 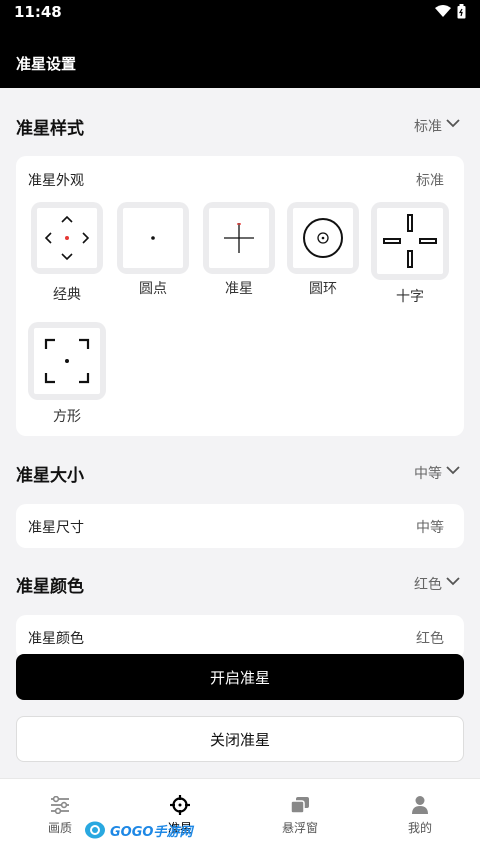 I want to click on style-option-classic: 经典, so click(x=67, y=253).